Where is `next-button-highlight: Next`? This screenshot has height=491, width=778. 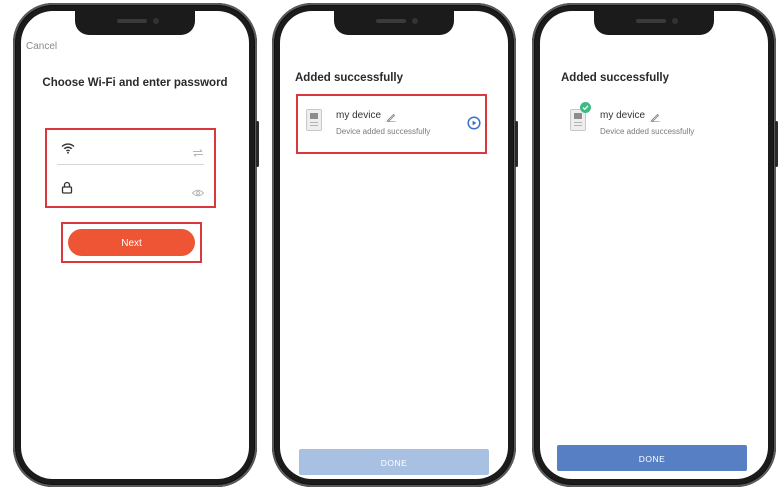 next-button-highlight: Next is located at coordinates (131, 242).